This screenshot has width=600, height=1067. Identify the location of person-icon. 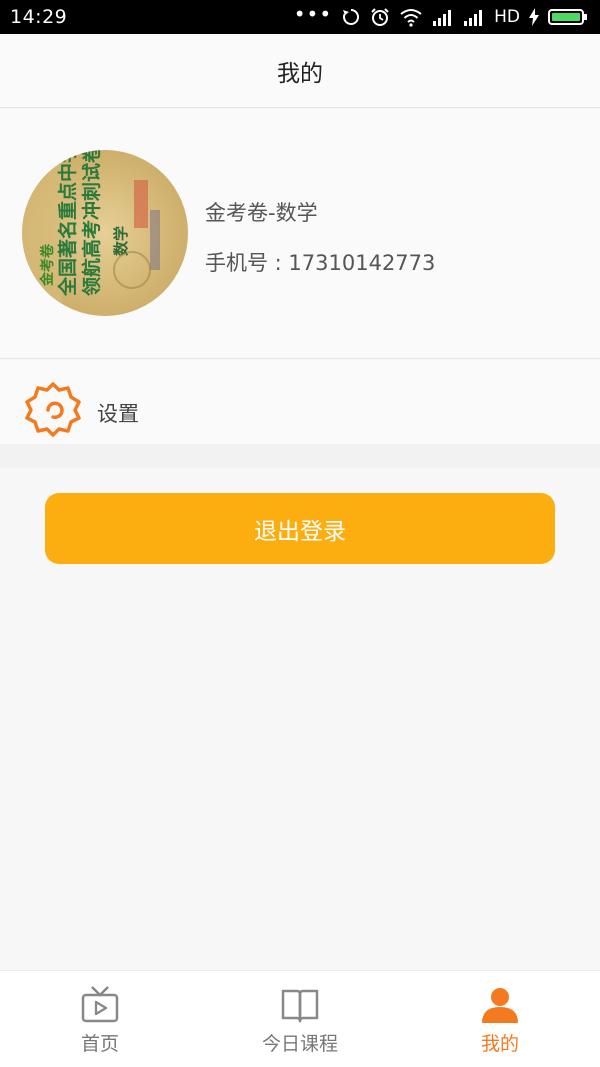
(500, 1005).